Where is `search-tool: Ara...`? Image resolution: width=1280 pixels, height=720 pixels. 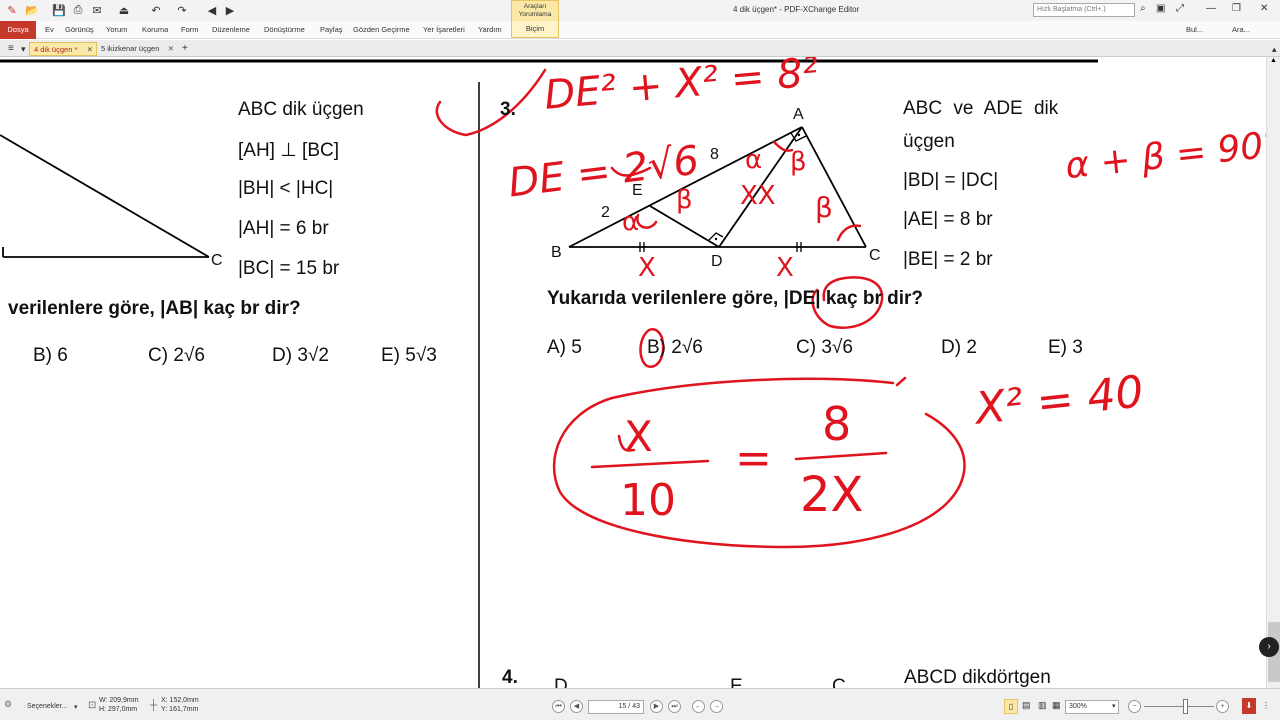 search-tool: Ara... is located at coordinates (1241, 30).